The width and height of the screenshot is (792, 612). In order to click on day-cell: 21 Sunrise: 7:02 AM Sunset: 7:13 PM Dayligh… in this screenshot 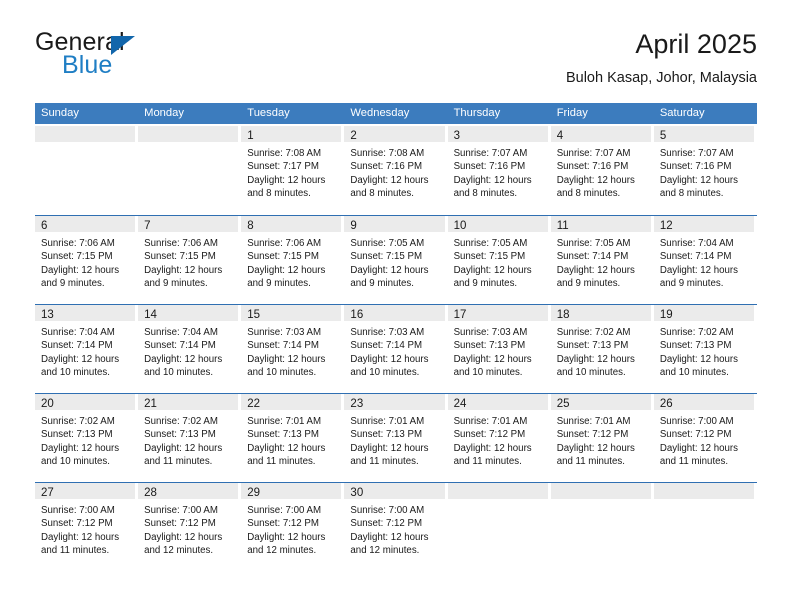, I will do `click(189, 438)`.